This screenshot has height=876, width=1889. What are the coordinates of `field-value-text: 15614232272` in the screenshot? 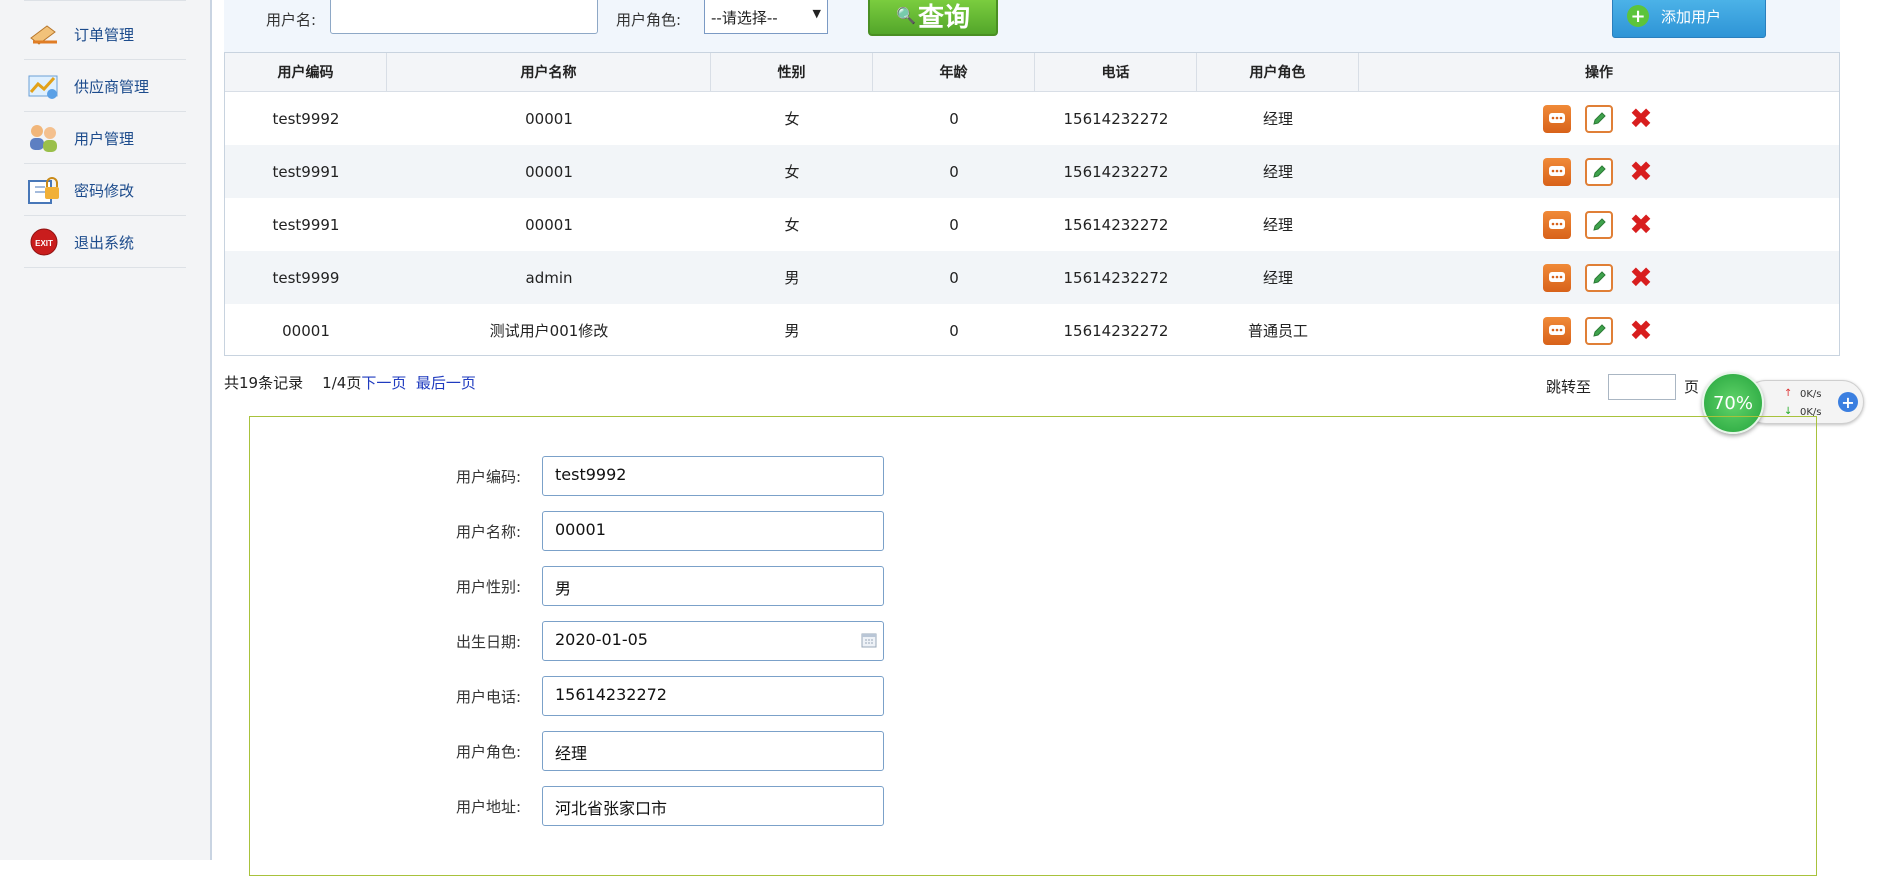 It's located at (611, 694).